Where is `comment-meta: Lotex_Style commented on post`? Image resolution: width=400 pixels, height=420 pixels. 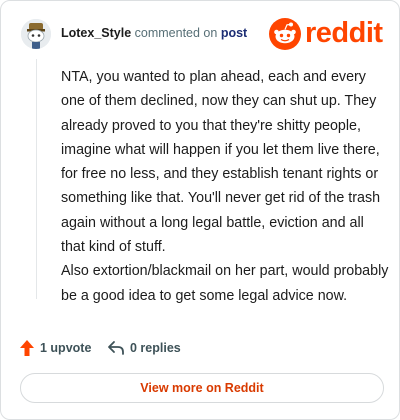
comment-meta: Lotex_Style commented on post is located at coordinates (154, 33).